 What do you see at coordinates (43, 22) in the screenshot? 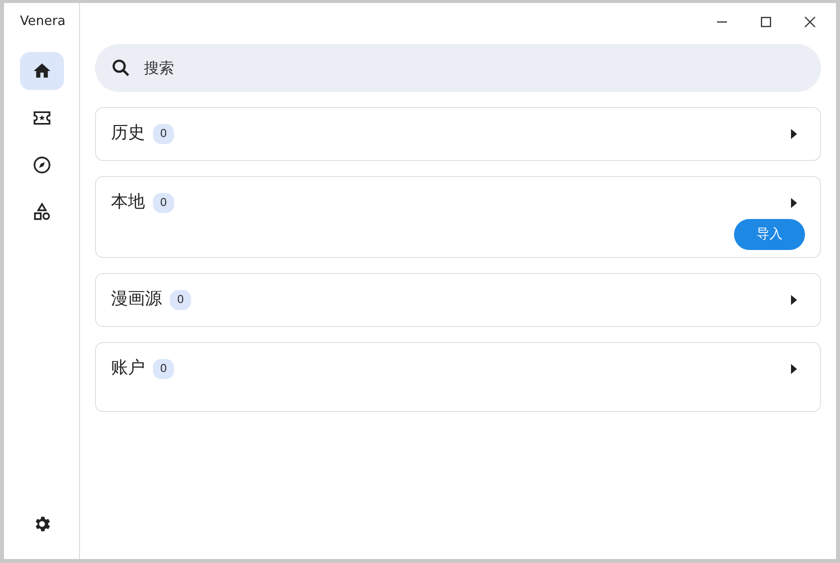
I see `app-title: Venera` at bounding box center [43, 22].